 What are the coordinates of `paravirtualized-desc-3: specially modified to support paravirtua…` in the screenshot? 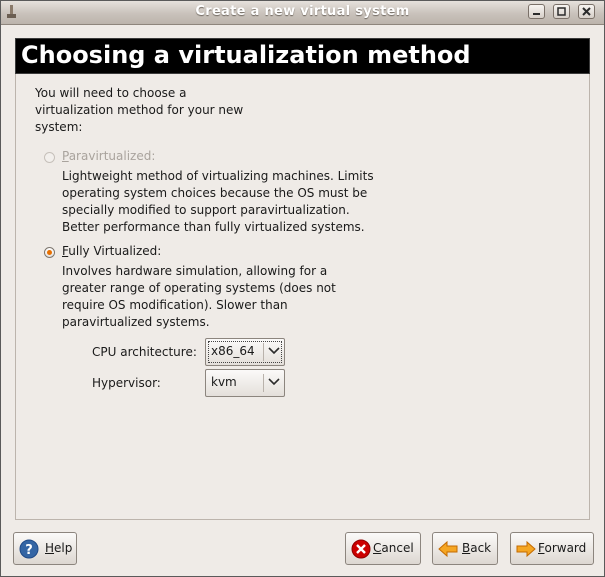 It's located at (206, 210).